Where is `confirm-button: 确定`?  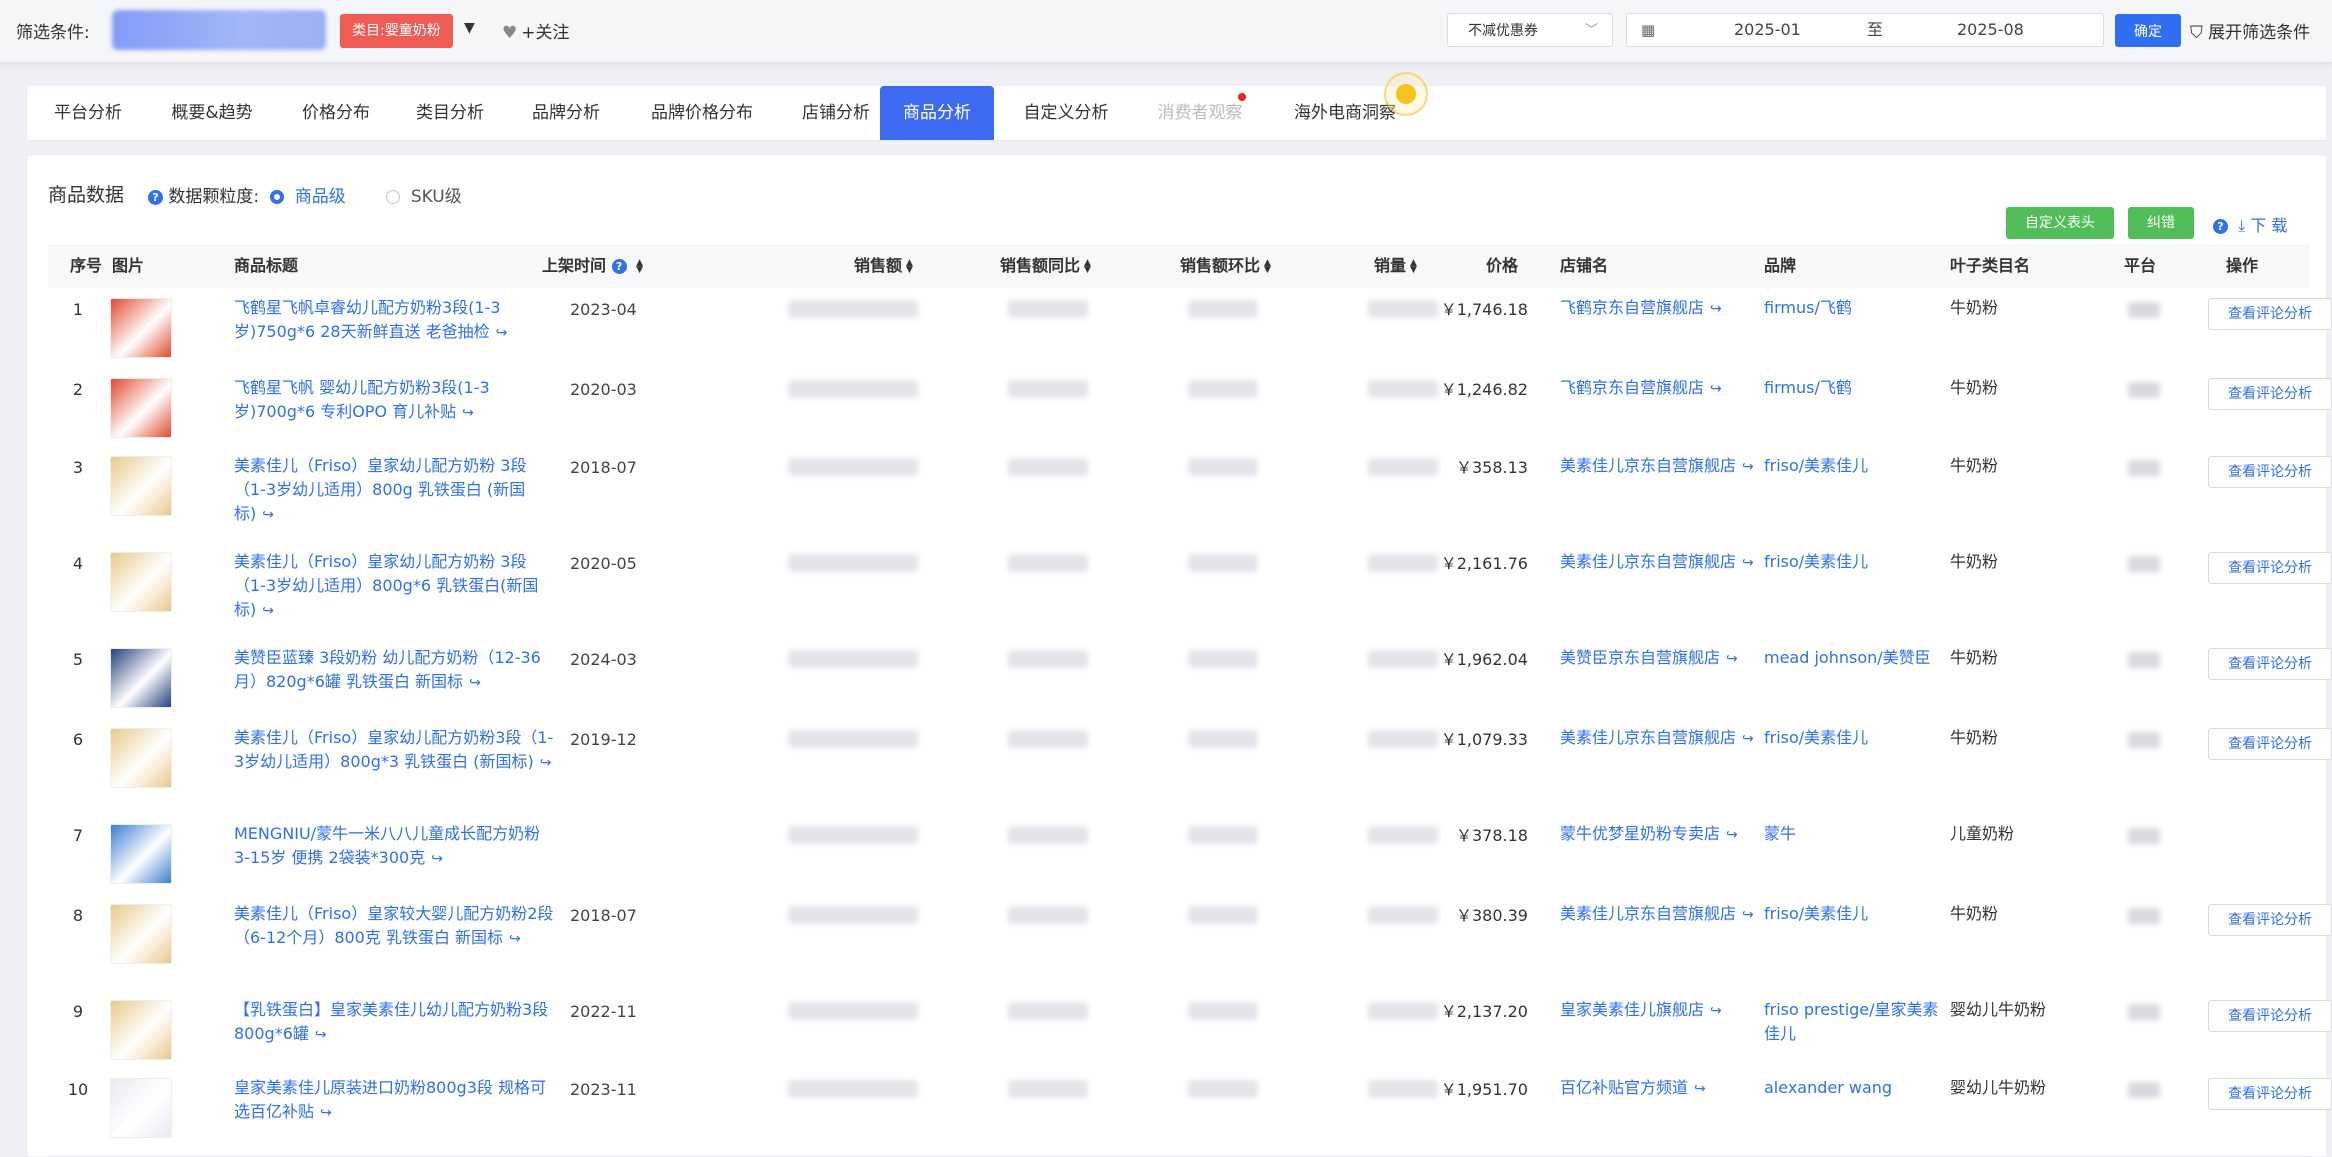
confirm-button: 确定 is located at coordinates (2148, 30).